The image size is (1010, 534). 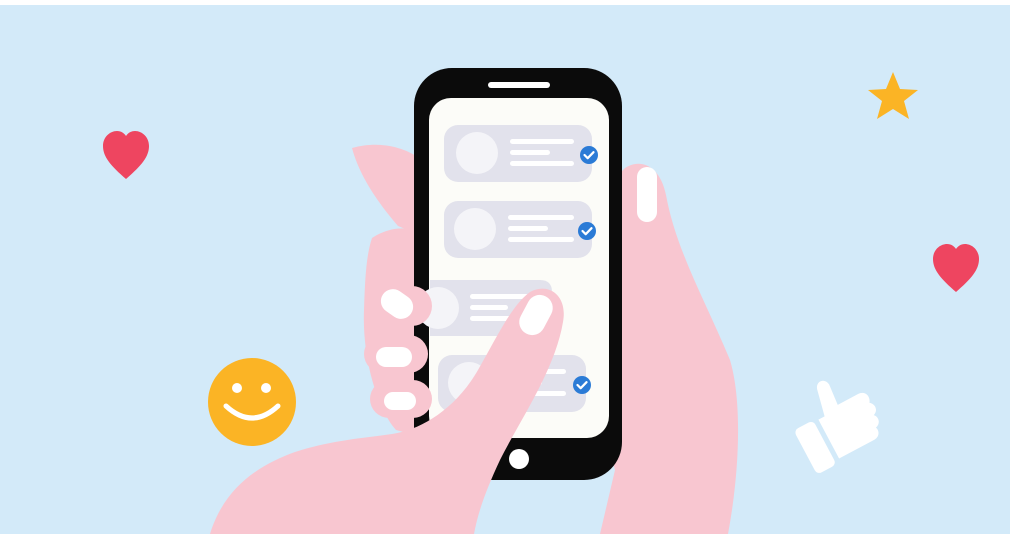 What do you see at coordinates (519, 85) in the screenshot?
I see `phone-speaker` at bounding box center [519, 85].